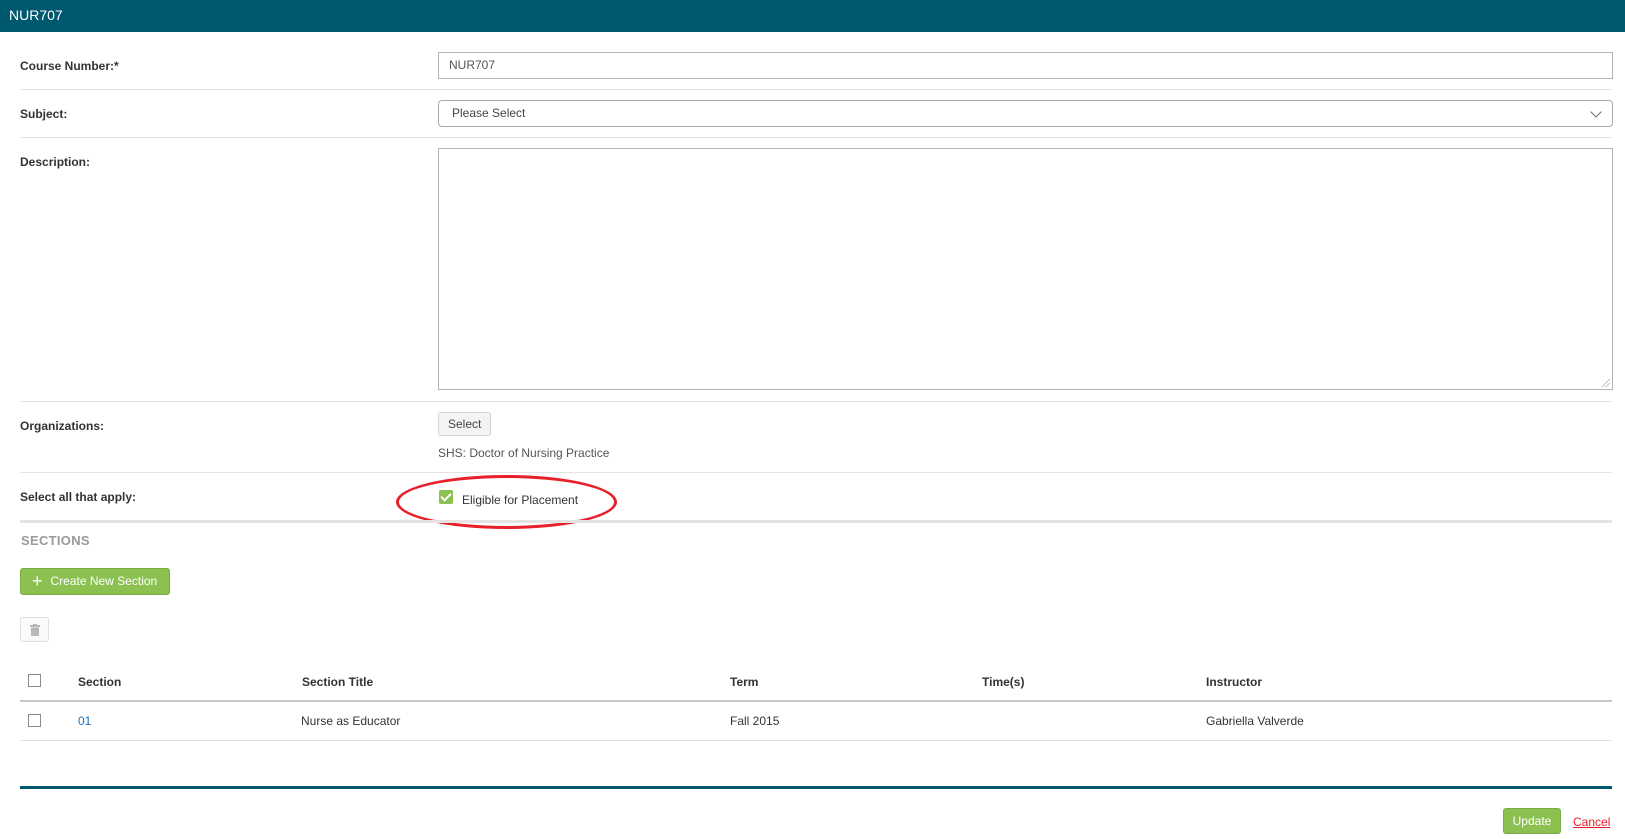  I want to click on column-header-term: Term, so click(744, 682).